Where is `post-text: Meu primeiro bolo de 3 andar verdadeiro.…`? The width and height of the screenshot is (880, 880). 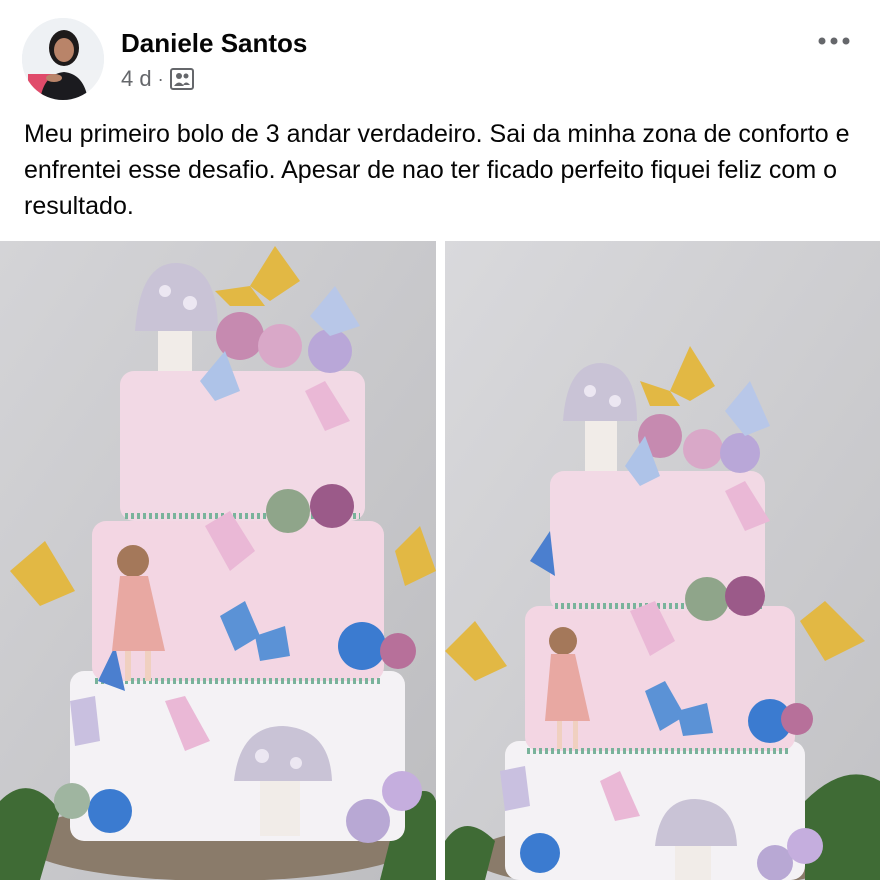 post-text: Meu primeiro bolo de 3 andar verdadeiro.… is located at coordinates (437, 170).